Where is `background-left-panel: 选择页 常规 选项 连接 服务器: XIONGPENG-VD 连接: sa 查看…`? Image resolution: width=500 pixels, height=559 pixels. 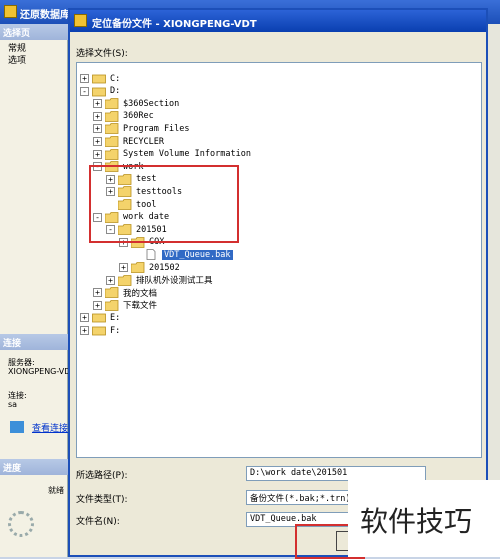 background-left-panel: 选择页 常规 选项 连接 服务器: XIONGPENG-VD 连接: sa 查看… is located at coordinates (35, 290).